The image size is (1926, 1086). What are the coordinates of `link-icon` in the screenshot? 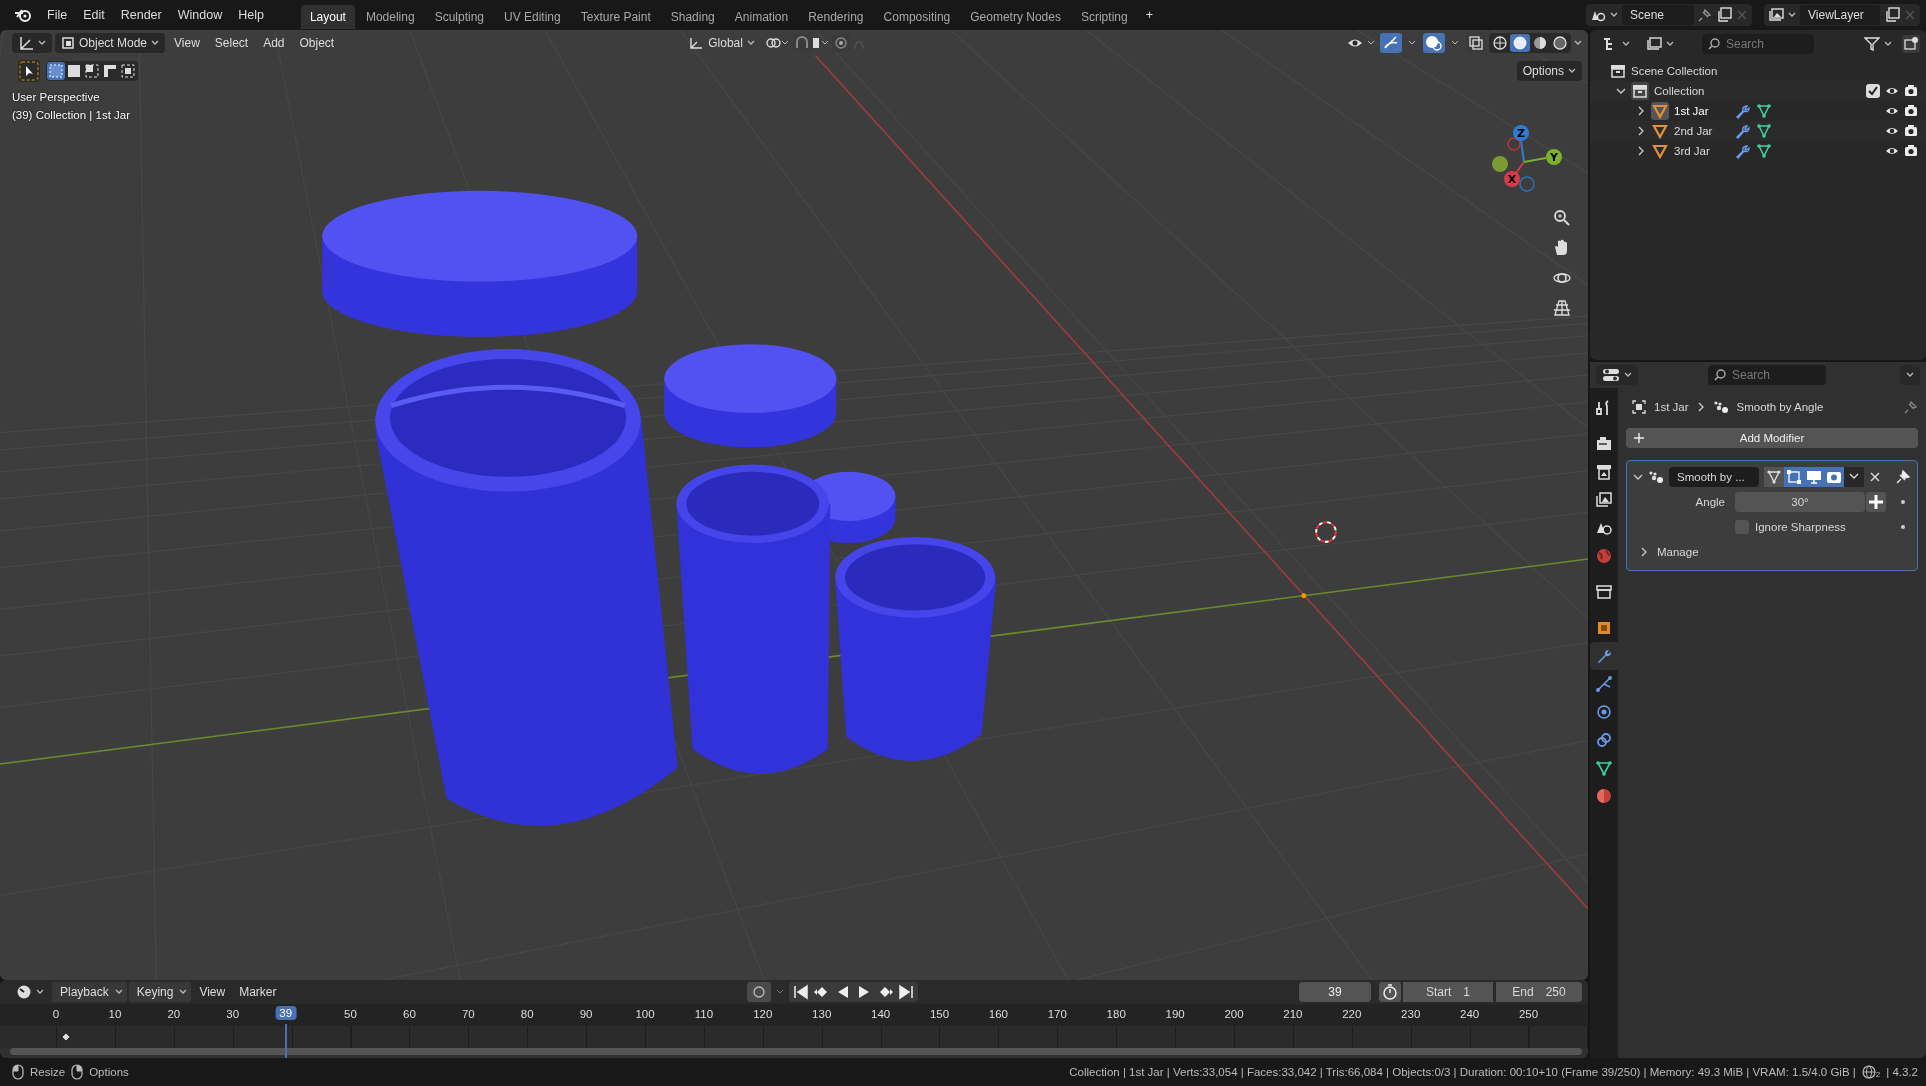 It's located at (1604, 740).